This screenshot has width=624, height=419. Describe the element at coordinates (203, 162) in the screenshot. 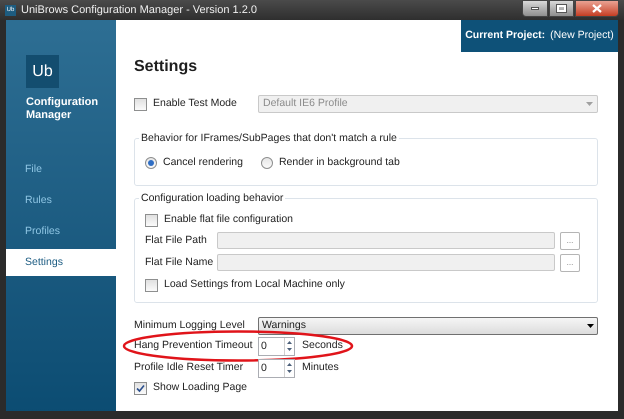

I see `radio-label: Cancel rendering` at that location.